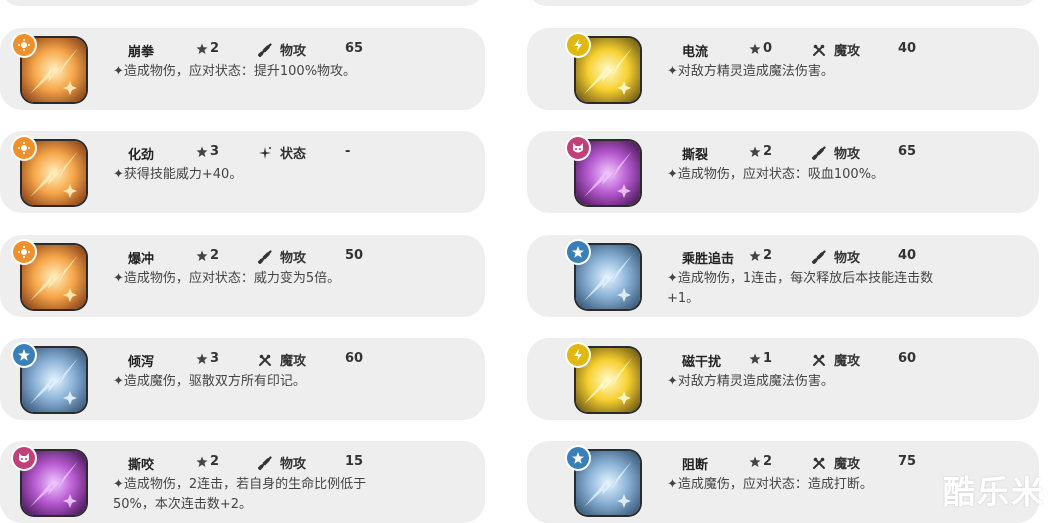 Image resolution: width=1053 pixels, height=523 pixels. Describe the element at coordinates (354, 461) in the screenshot. I see `skill-power: 15` at that location.